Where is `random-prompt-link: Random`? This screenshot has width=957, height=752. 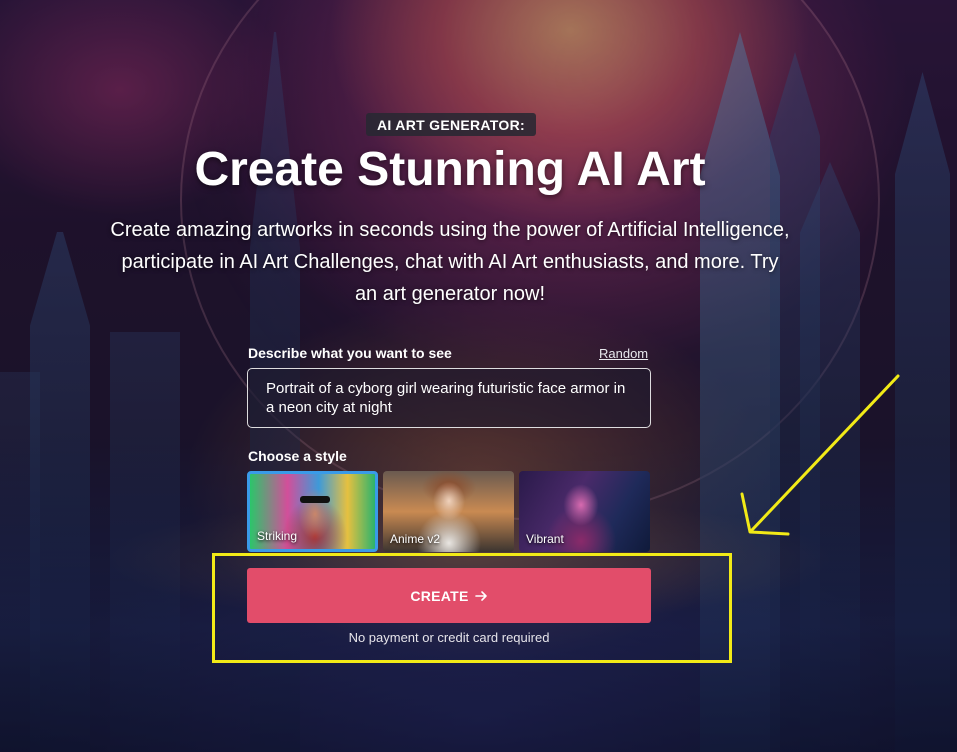
random-prompt-link: Random is located at coordinates (623, 353).